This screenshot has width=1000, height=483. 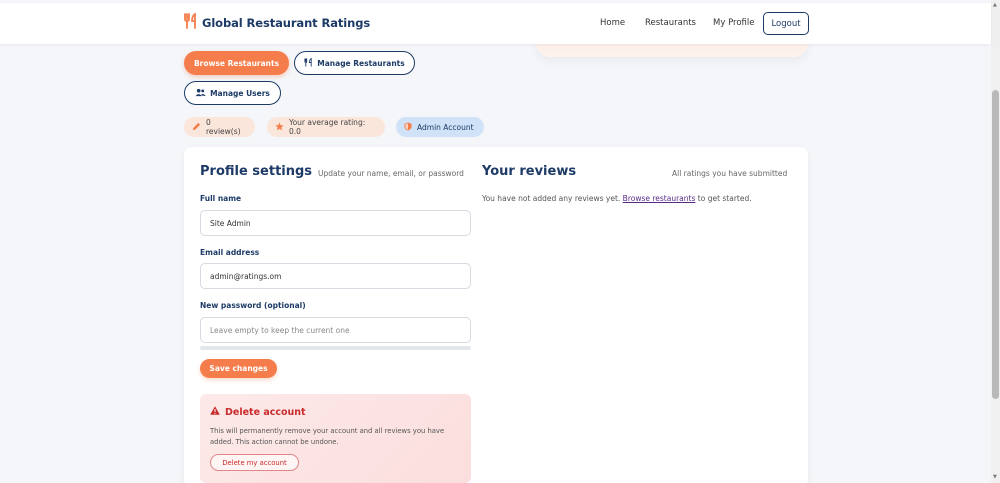 What do you see at coordinates (723, 198) in the screenshot?
I see `reviews-empty-suffix: to get started.` at bounding box center [723, 198].